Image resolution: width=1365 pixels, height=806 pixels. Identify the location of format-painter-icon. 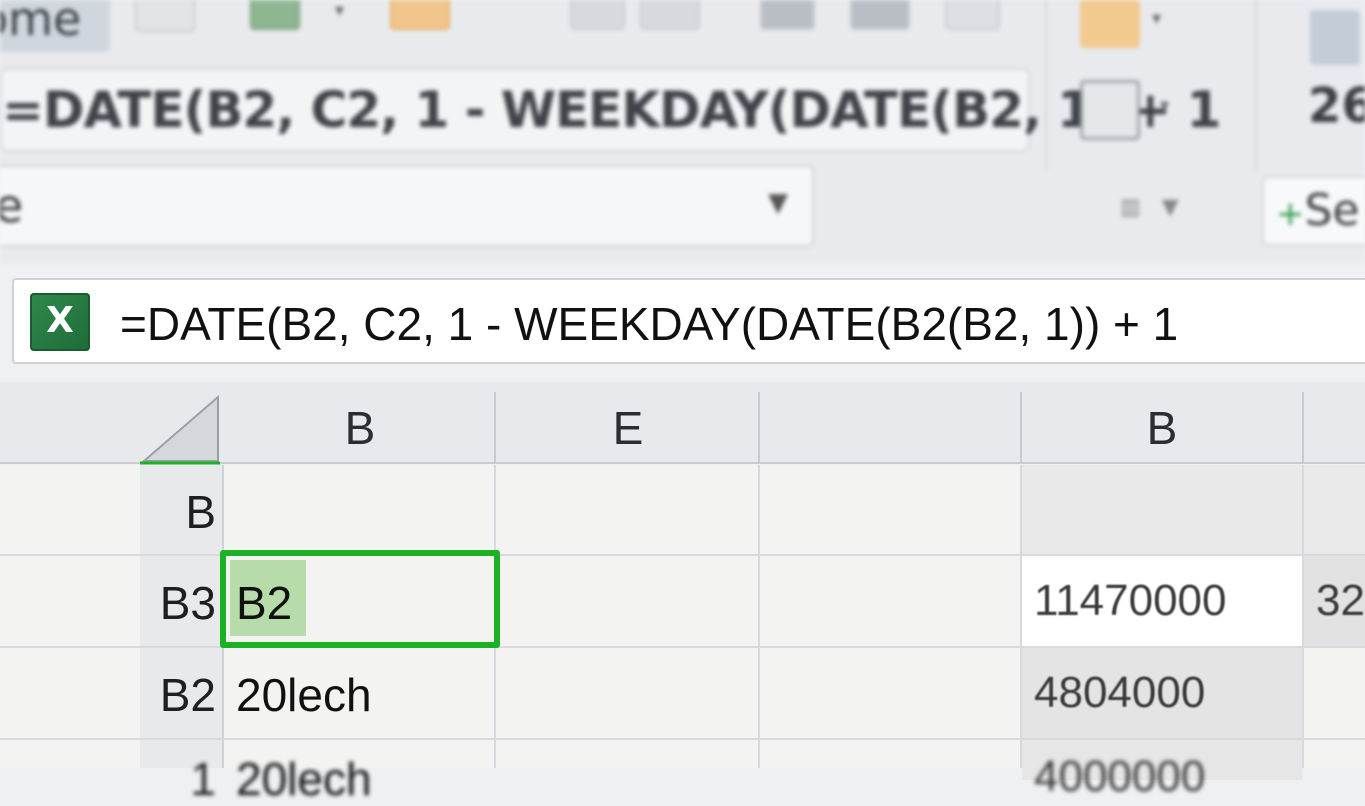
(1110, 110).